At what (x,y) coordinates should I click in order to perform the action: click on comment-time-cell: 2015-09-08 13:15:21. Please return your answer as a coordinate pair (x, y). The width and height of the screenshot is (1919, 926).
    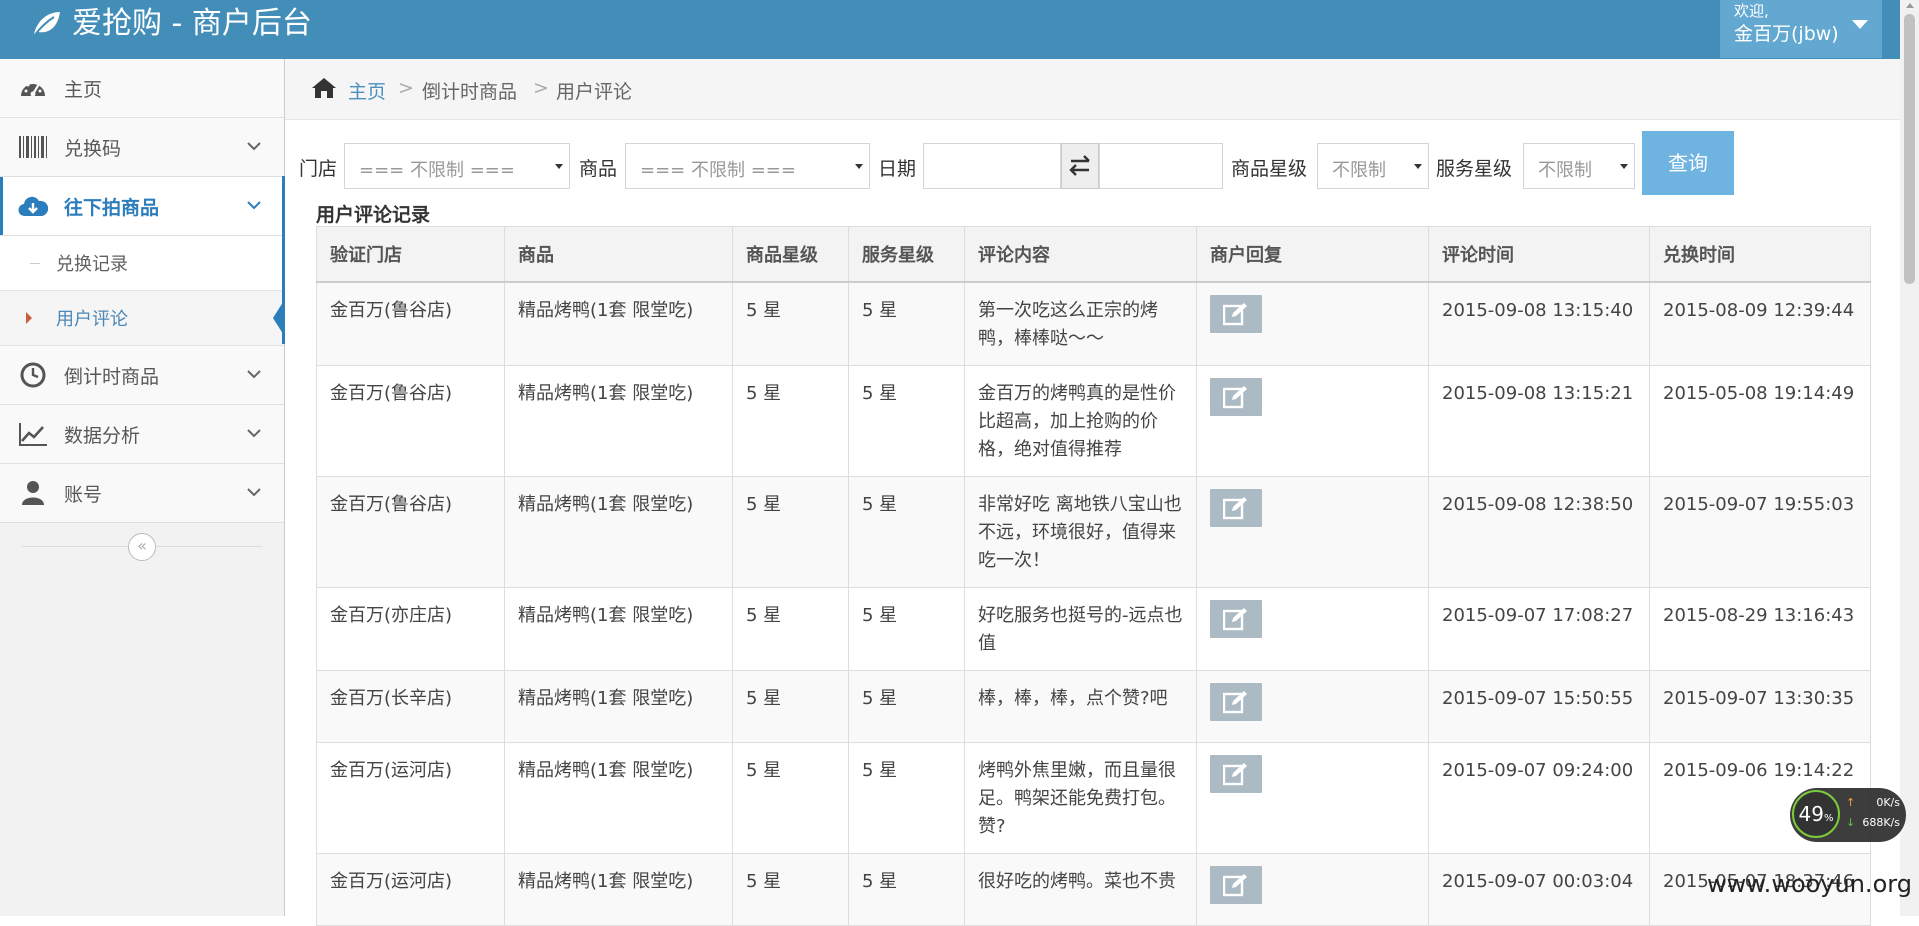
    Looking at the image, I should click on (1539, 421).